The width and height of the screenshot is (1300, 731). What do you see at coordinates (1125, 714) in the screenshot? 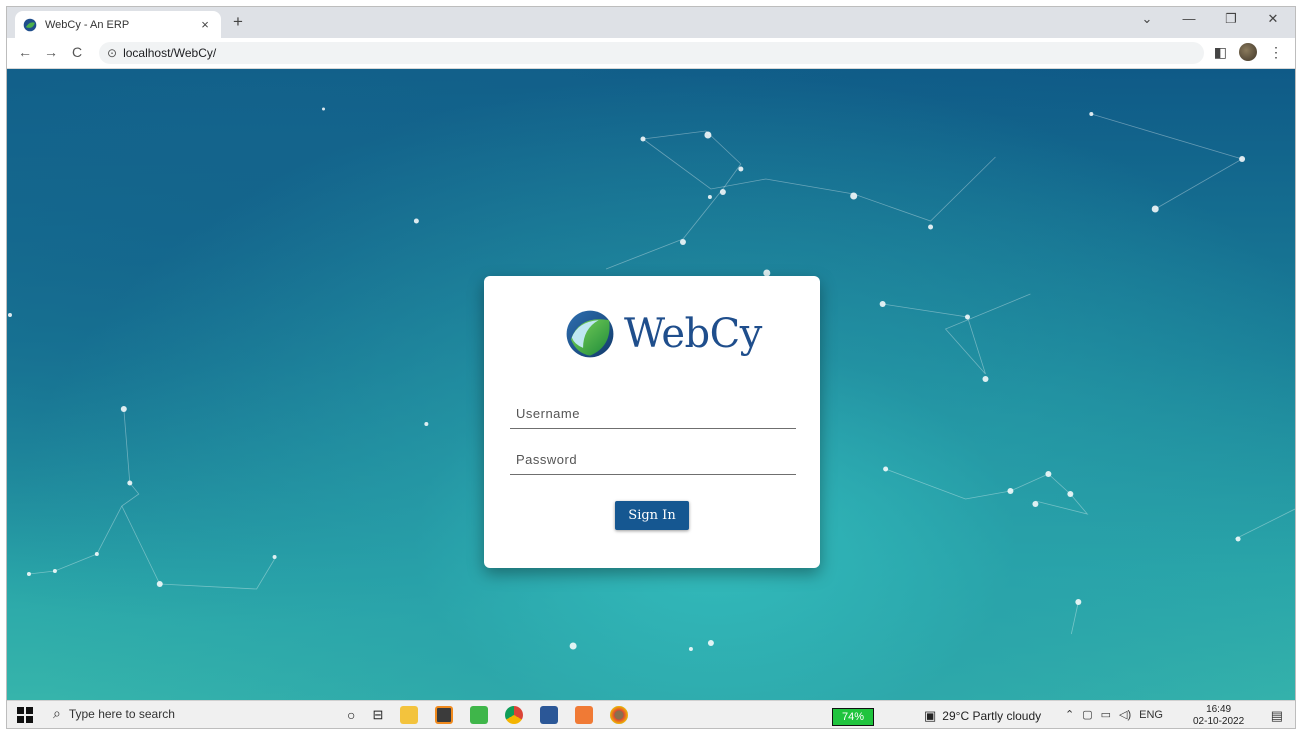
I see `volume-icon: ◁)` at bounding box center [1125, 714].